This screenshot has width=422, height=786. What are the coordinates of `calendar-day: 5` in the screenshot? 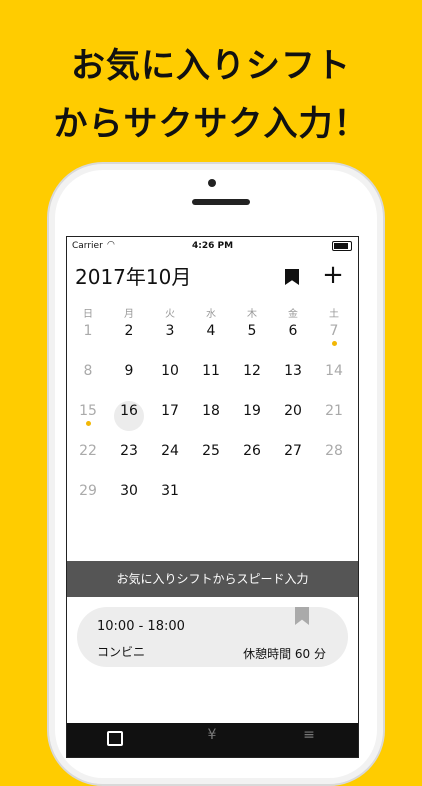 It's located at (252, 337).